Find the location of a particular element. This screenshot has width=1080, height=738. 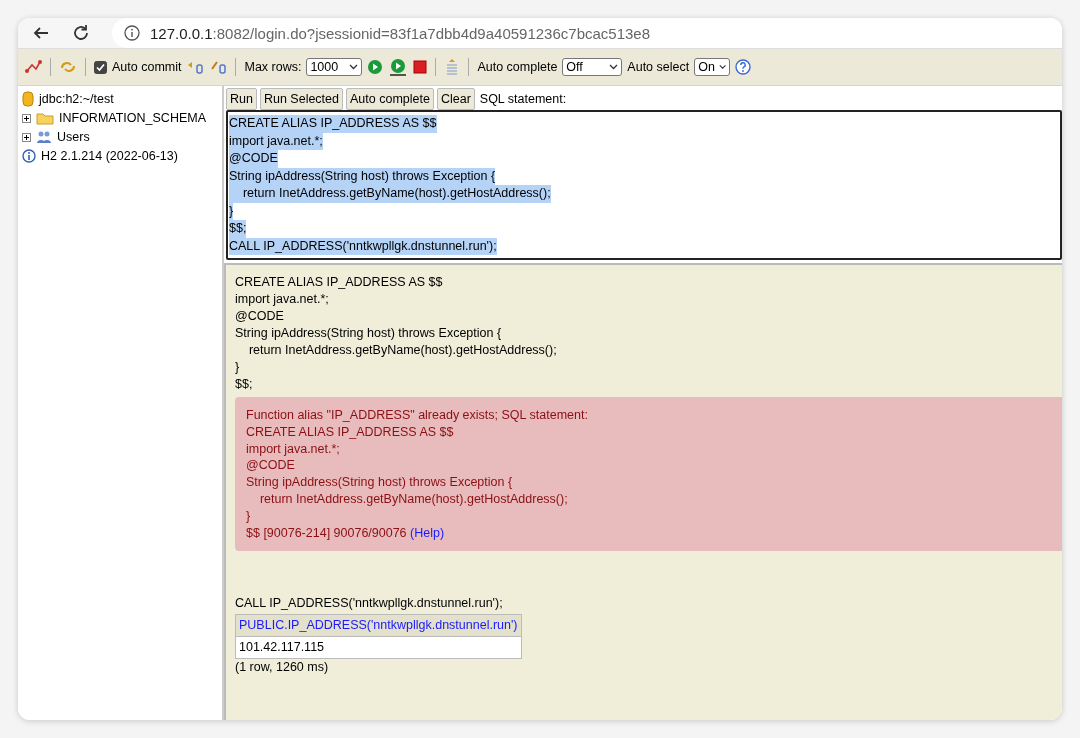

reload-icon is located at coordinates (81, 33).